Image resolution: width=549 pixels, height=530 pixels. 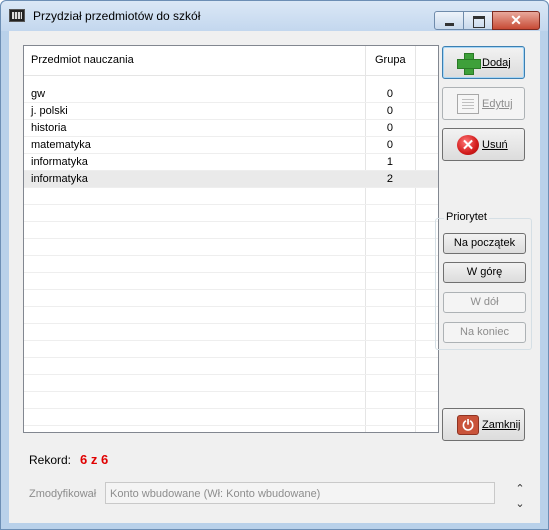 I want to click on maximize-button, so click(x=478, y=20).